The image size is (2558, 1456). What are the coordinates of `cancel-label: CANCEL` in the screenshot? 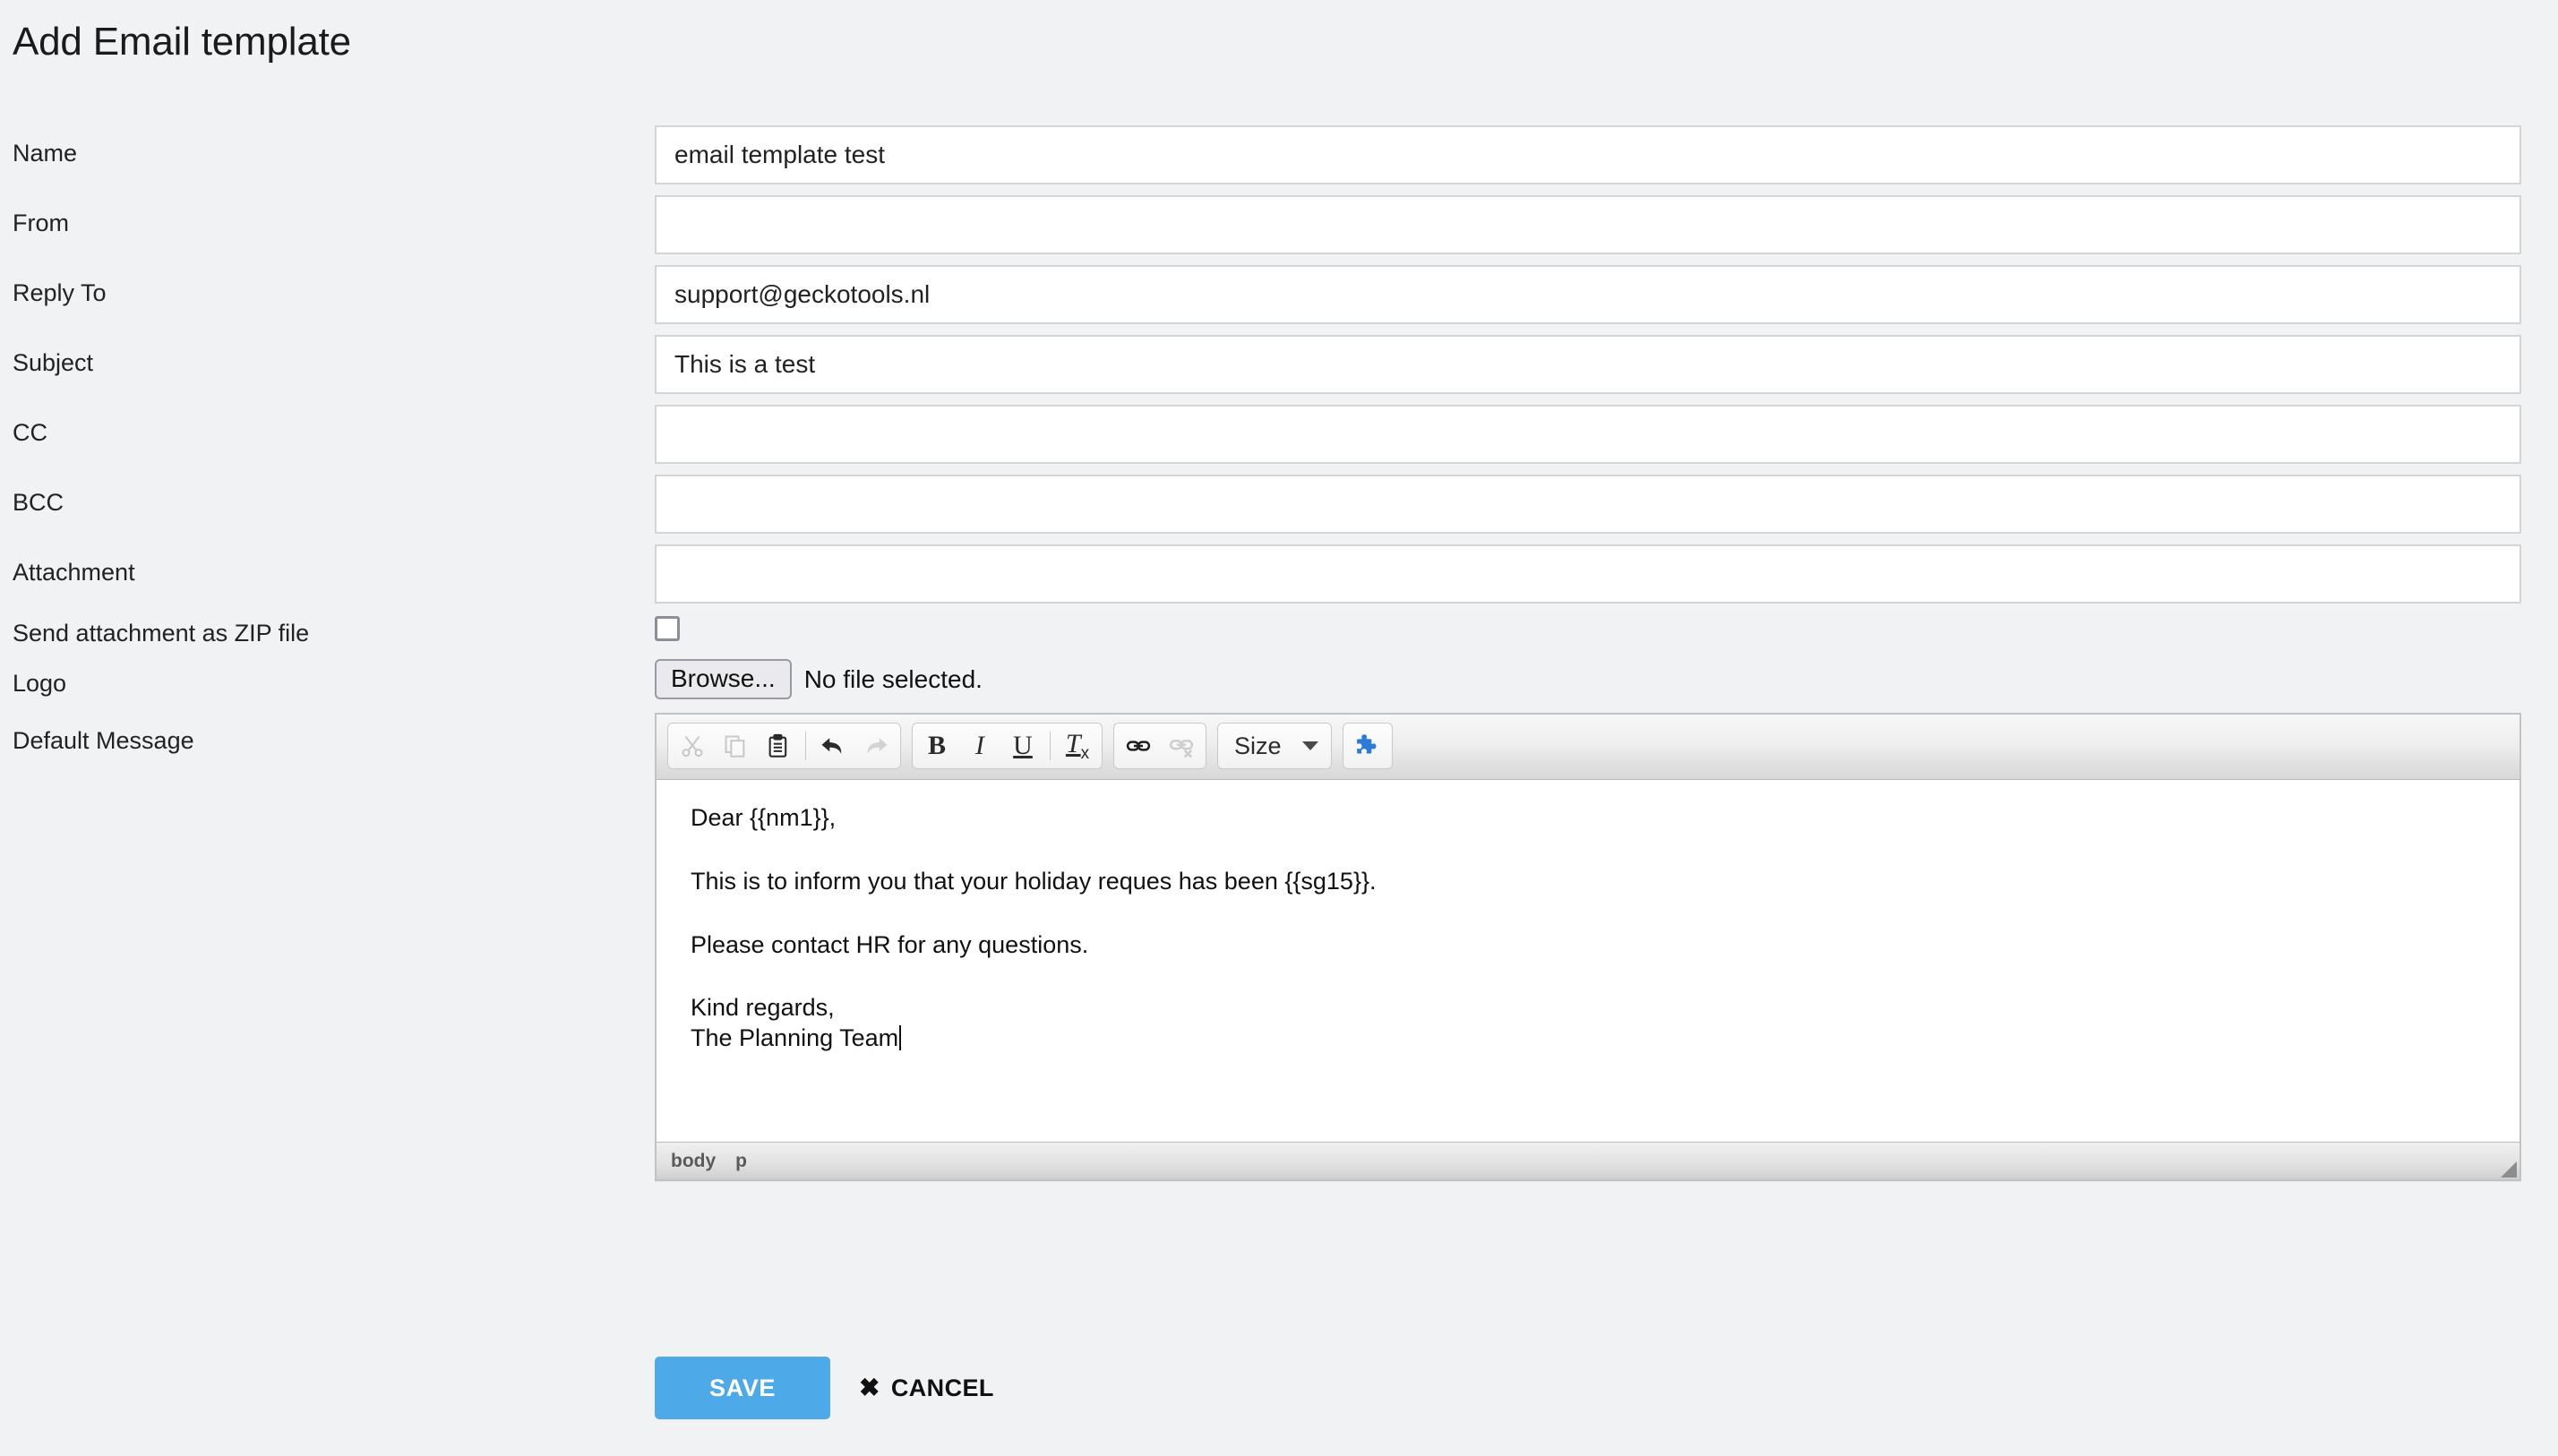 It's located at (942, 1387).